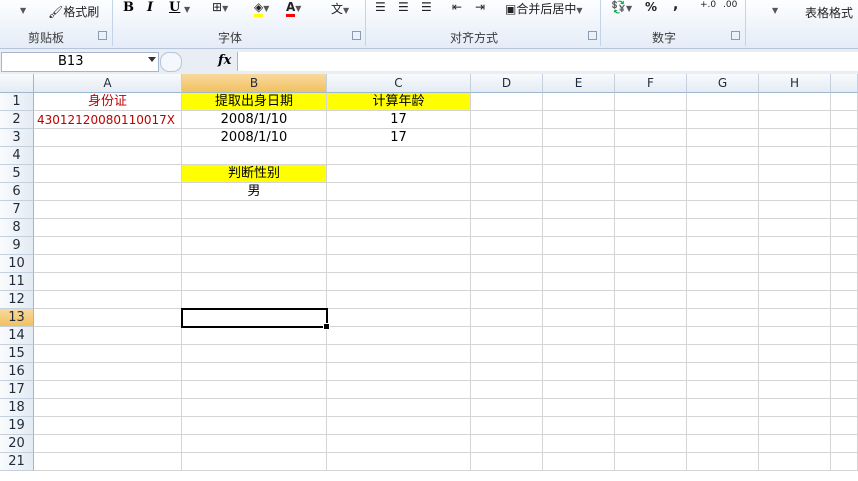  Describe the element at coordinates (17, 408) in the screenshot. I see `row-header-18: 18` at that location.